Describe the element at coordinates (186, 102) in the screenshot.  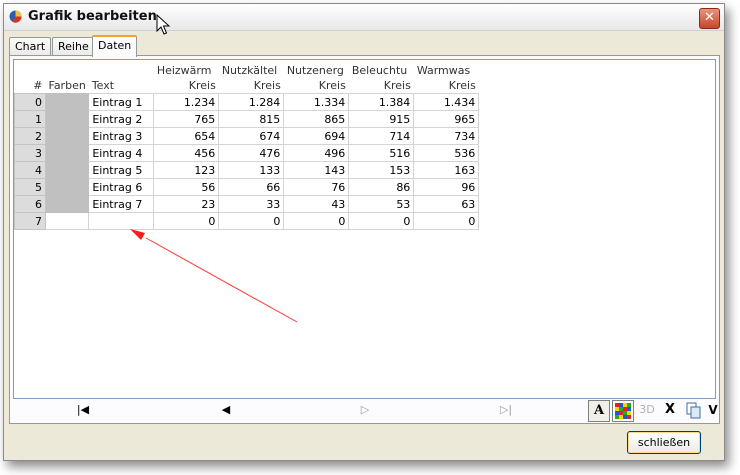
I see `value-cell: 1.234` at that location.